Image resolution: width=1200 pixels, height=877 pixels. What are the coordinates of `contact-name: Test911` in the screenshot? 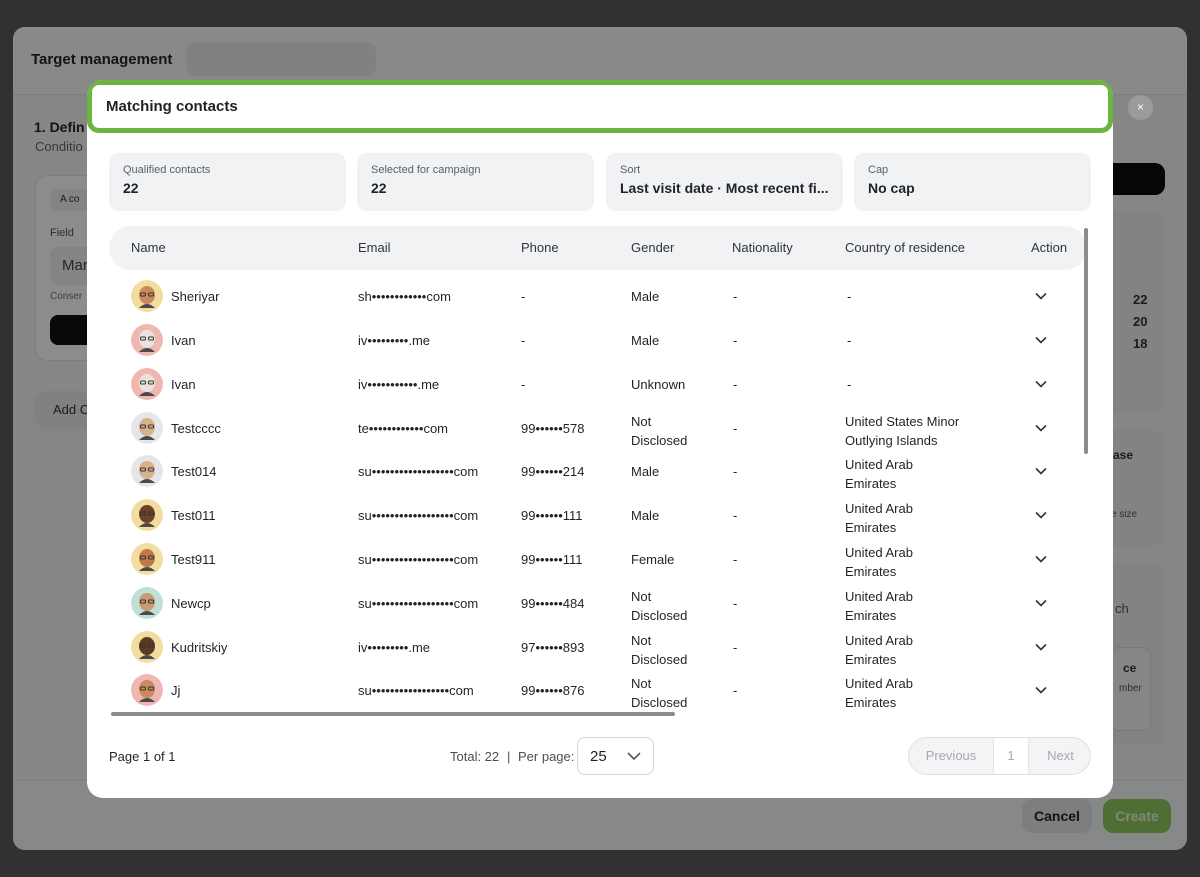 It's located at (193, 559).